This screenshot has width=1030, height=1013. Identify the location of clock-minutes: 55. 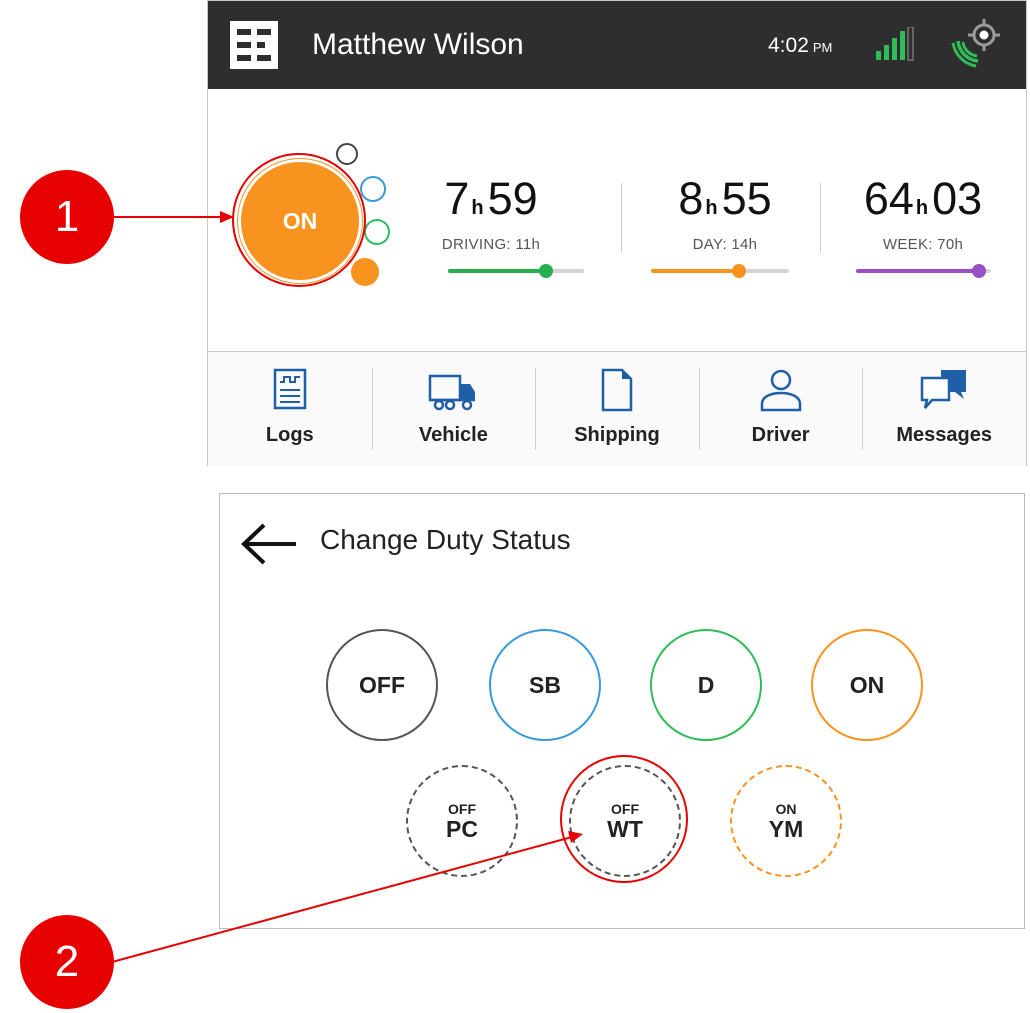
(746, 198).